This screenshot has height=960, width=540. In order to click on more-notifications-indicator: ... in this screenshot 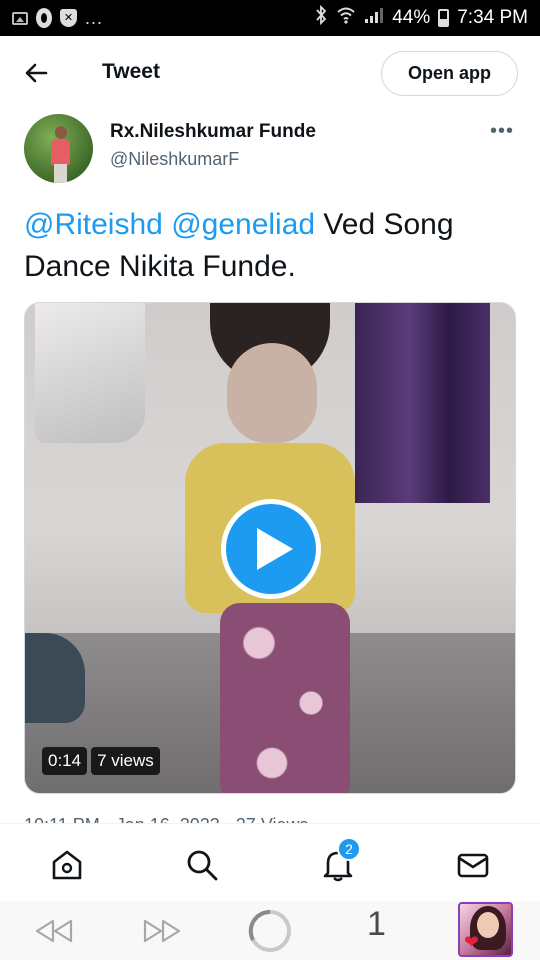, I will do `click(94, 17)`.